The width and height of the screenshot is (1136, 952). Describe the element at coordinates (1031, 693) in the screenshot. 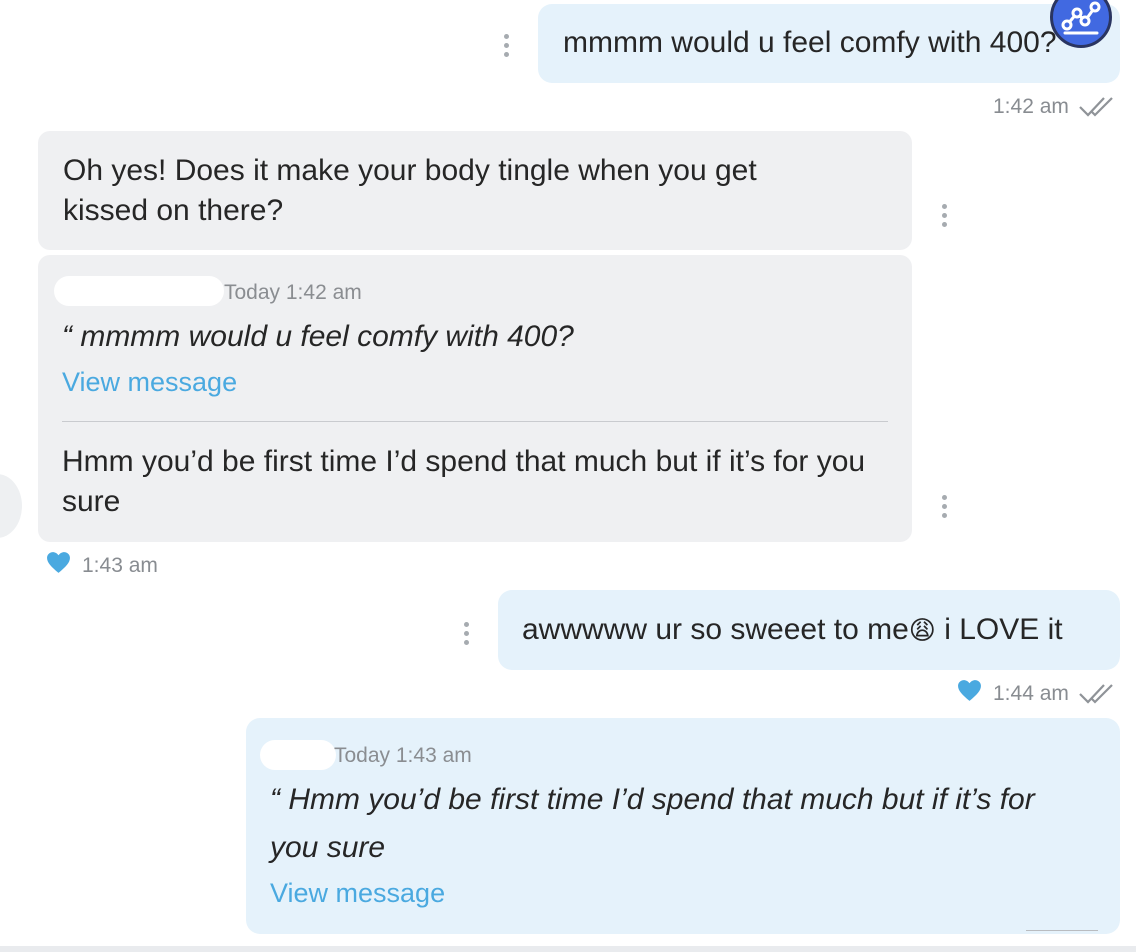

I see `message-timestamp: 1:44 am` at that location.